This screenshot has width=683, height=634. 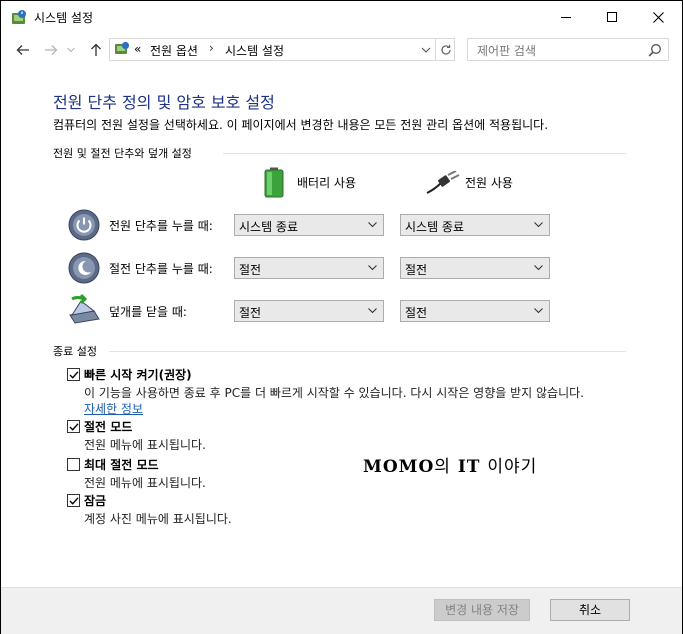 I want to click on lock-title: 잠금, so click(x=95, y=500).